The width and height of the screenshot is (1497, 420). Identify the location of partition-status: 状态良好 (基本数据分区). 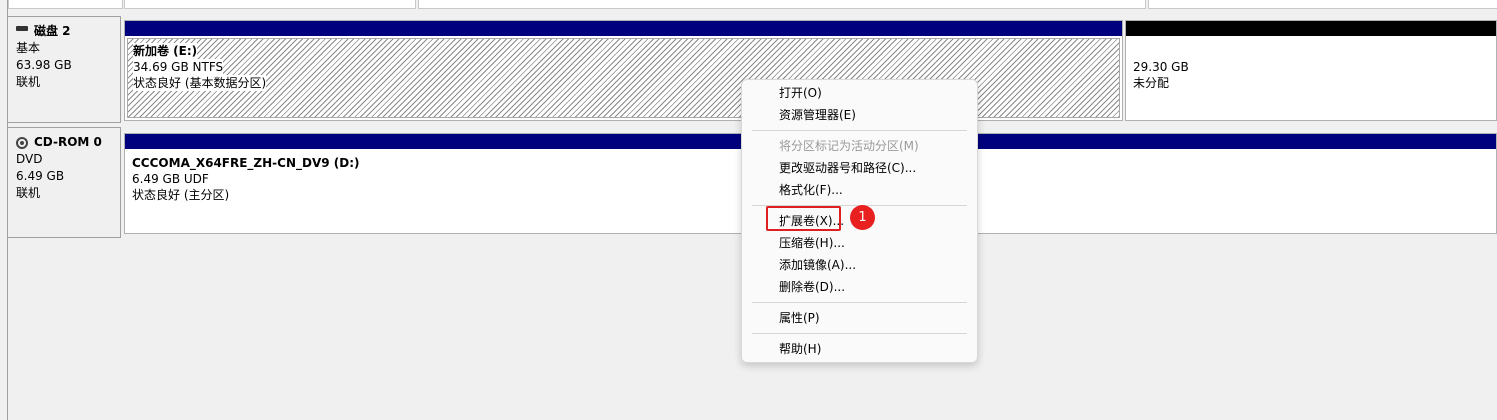
(200, 83).